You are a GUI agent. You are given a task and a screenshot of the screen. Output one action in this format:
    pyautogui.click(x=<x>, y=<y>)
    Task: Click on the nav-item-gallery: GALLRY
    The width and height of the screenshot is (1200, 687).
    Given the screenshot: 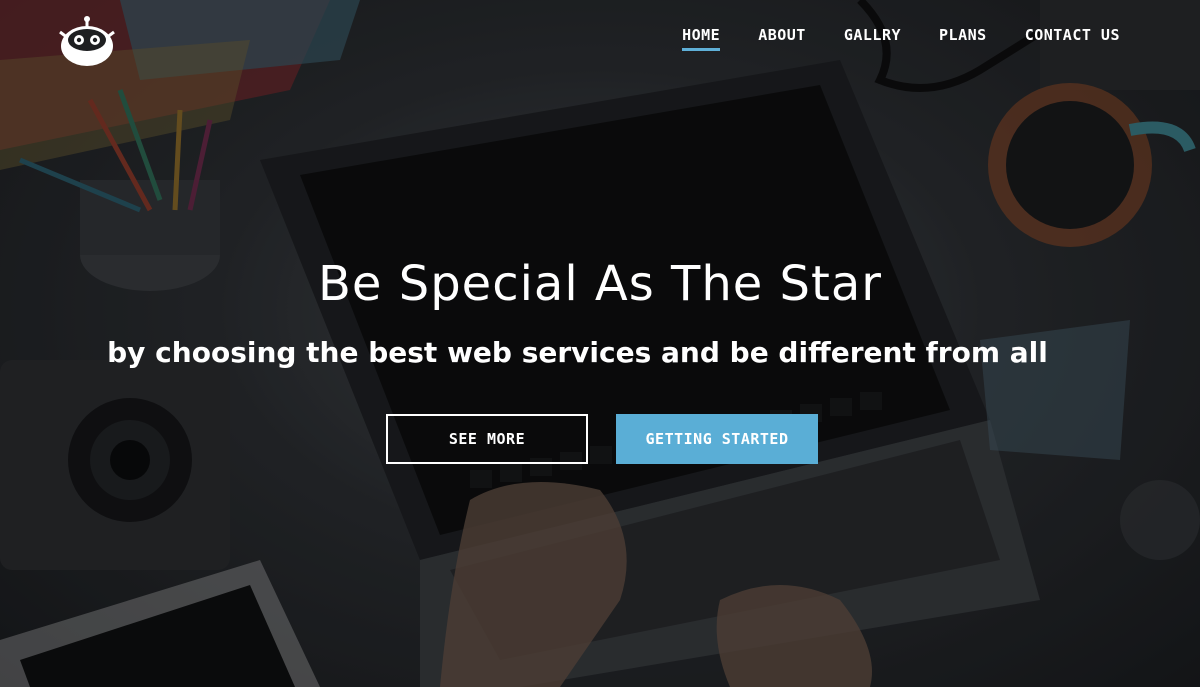 What is the action you would take?
    pyautogui.click(x=872, y=38)
    